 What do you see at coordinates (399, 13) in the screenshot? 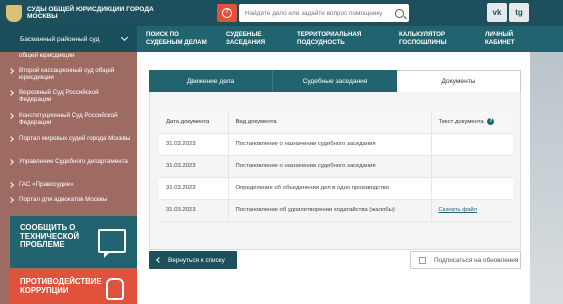
I see `search-icon` at bounding box center [399, 13].